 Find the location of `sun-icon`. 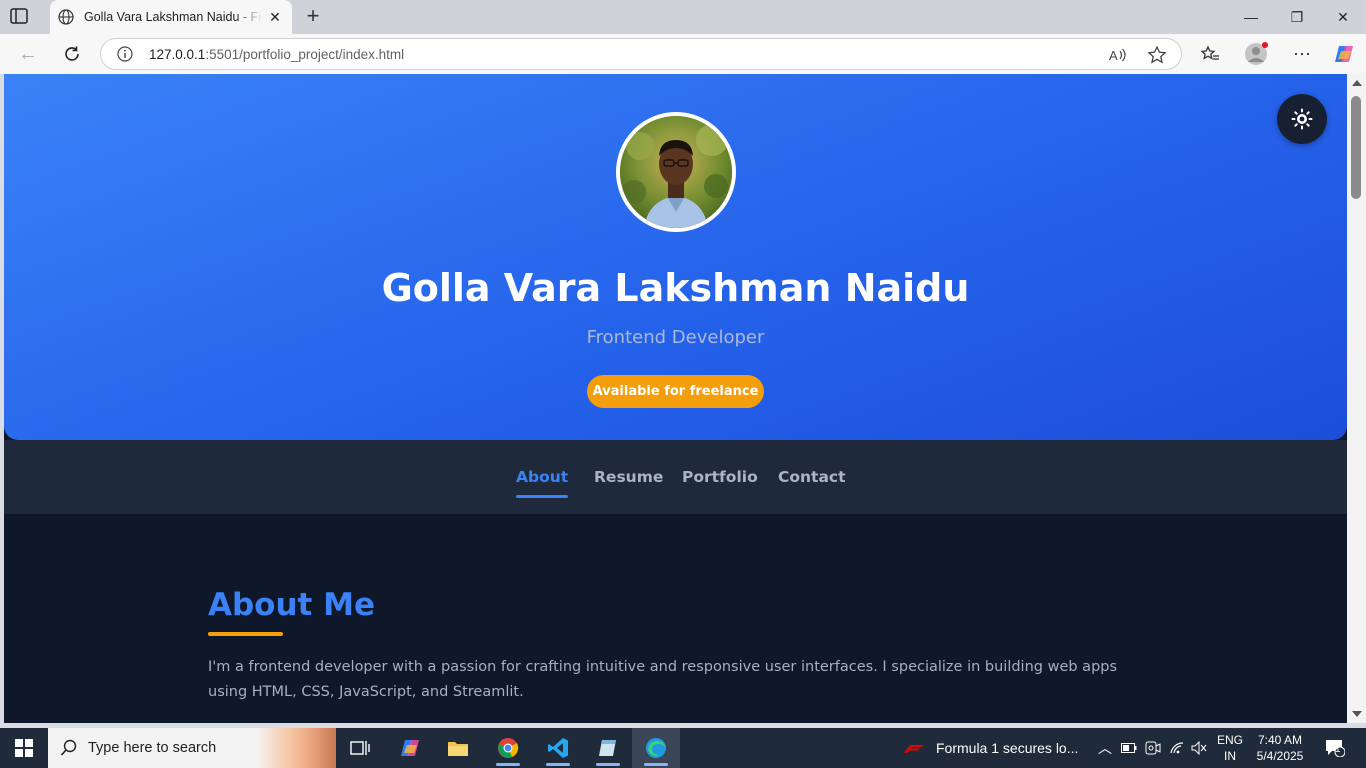

sun-icon is located at coordinates (1302, 119).